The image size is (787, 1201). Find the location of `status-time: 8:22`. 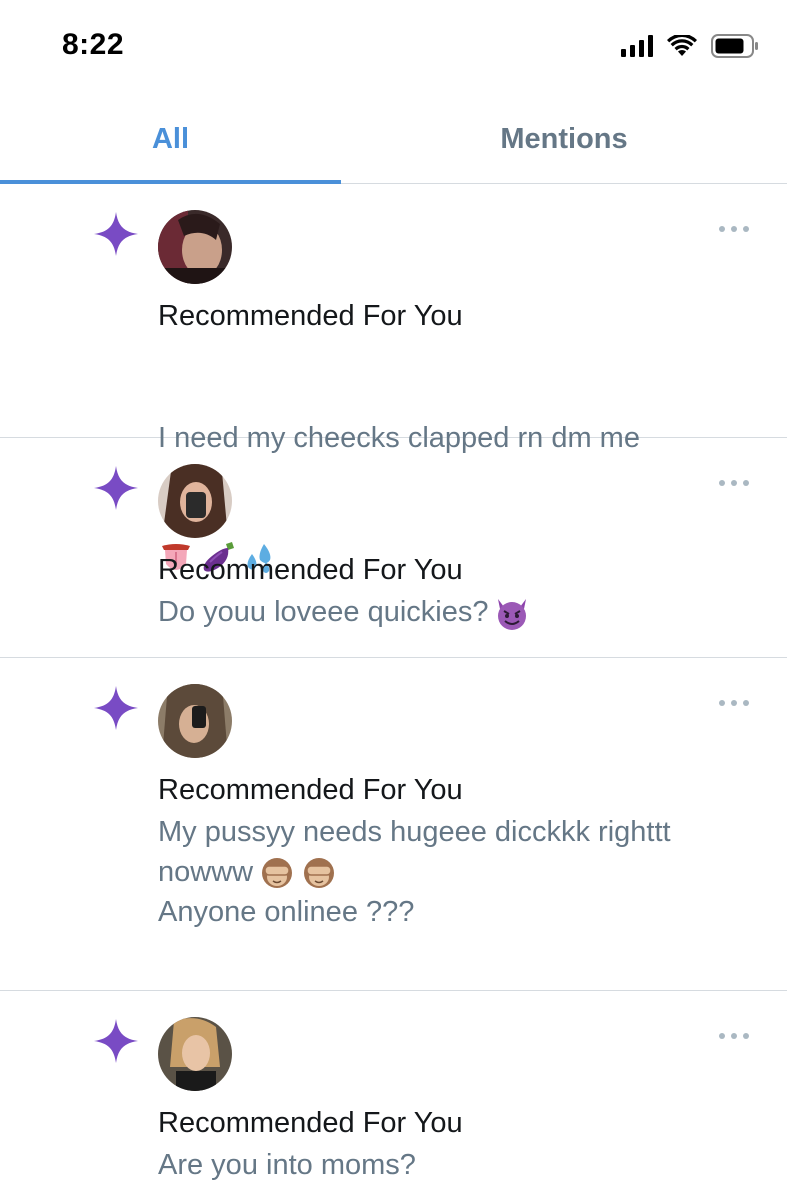

status-time: 8:22 is located at coordinates (93, 44).